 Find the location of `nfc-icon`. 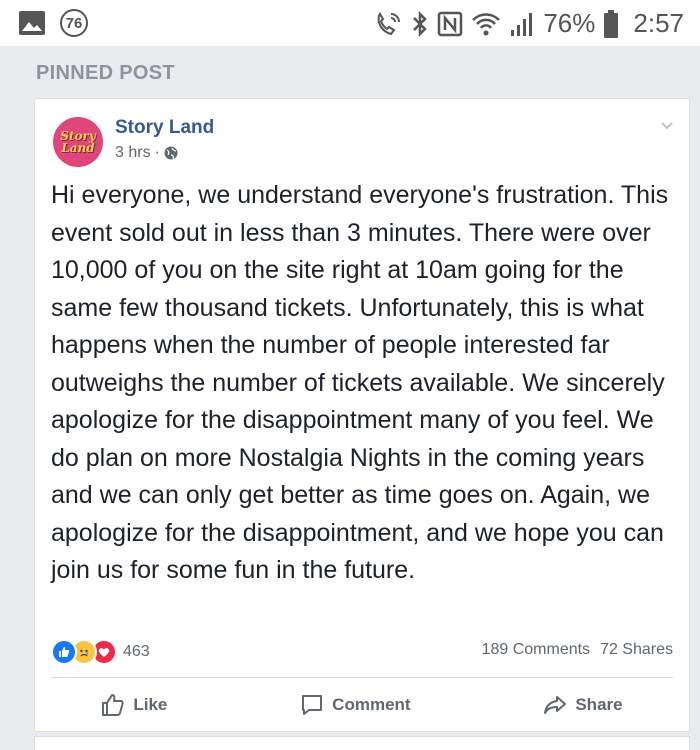

nfc-icon is located at coordinates (450, 23).